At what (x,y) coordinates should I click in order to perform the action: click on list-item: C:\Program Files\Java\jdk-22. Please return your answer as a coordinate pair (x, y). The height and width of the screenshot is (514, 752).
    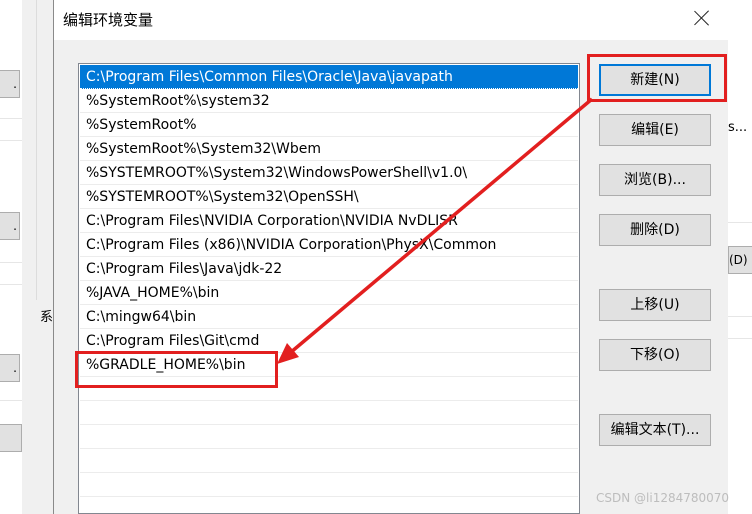
    Looking at the image, I should click on (329, 269).